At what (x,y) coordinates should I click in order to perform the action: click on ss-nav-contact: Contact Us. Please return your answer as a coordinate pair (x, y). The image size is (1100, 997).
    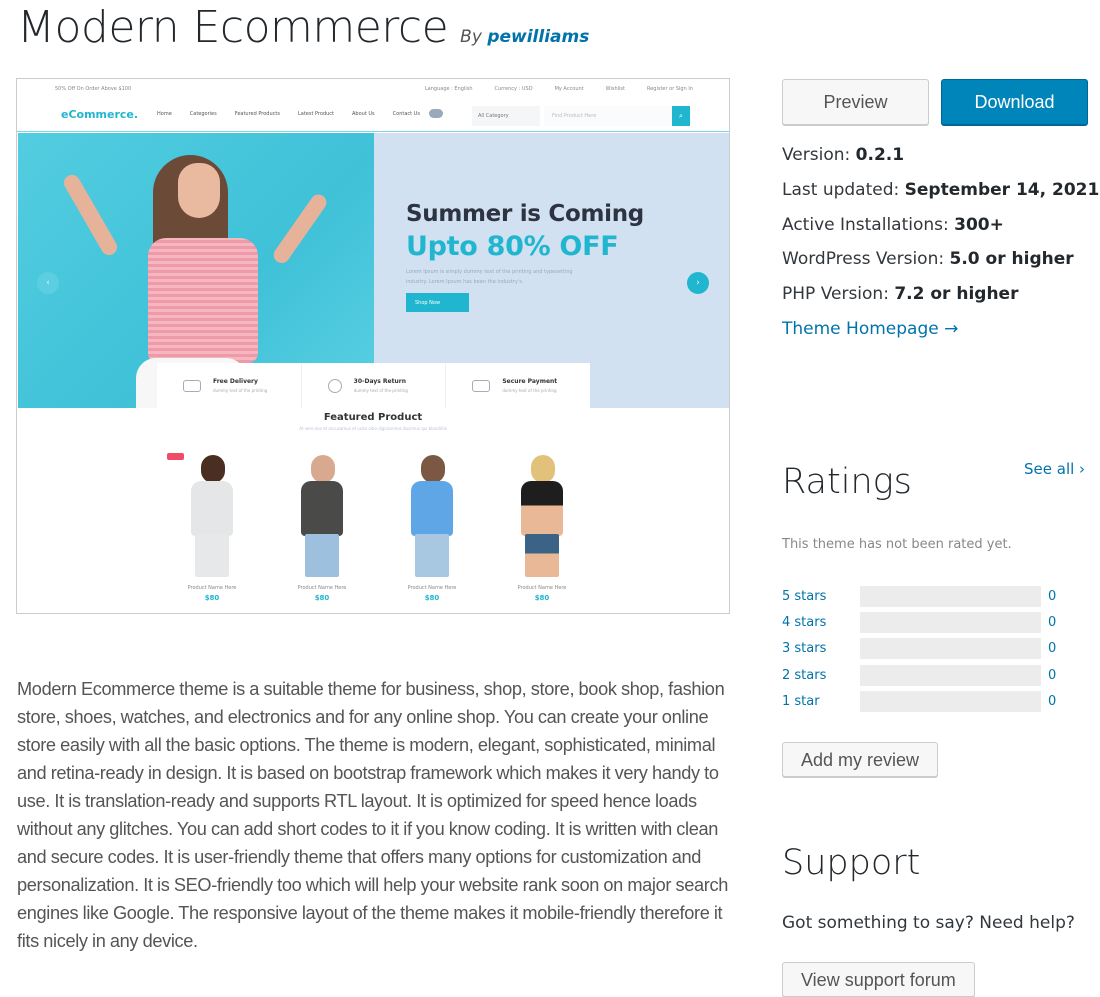
    Looking at the image, I should click on (406, 114).